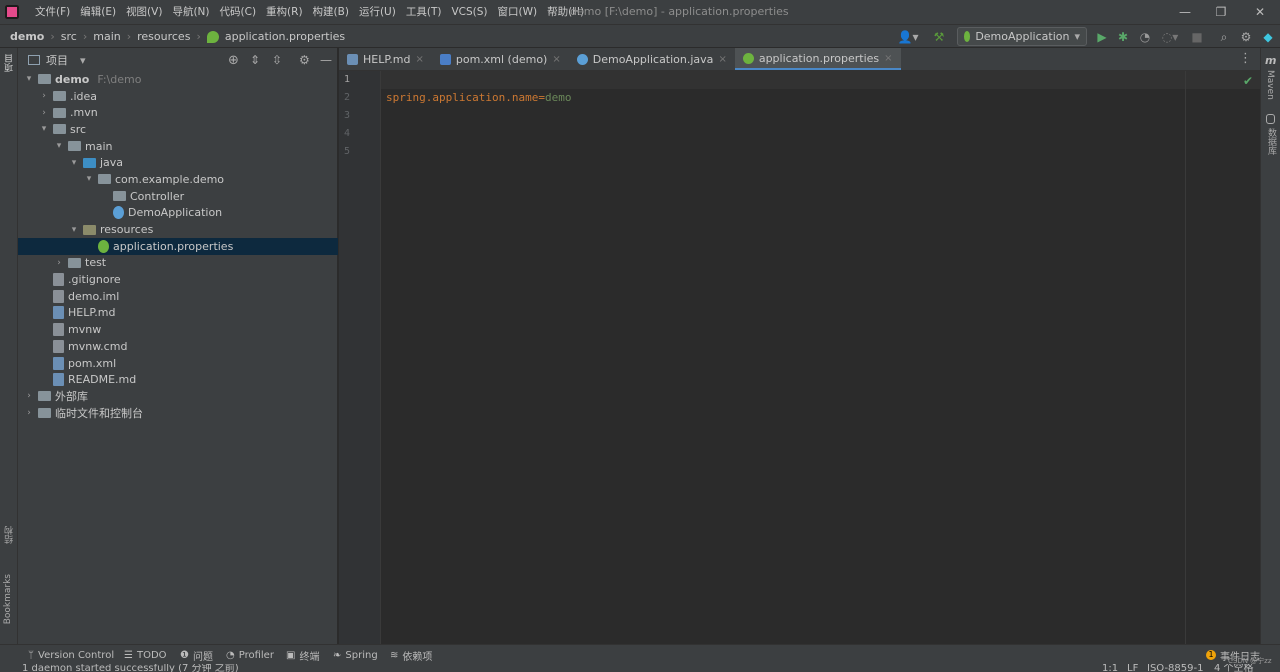 The width and height of the screenshot is (1280, 672). Describe the element at coordinates (1102, 37) in the screenshot. I see `run-icon: ▶` at that location.